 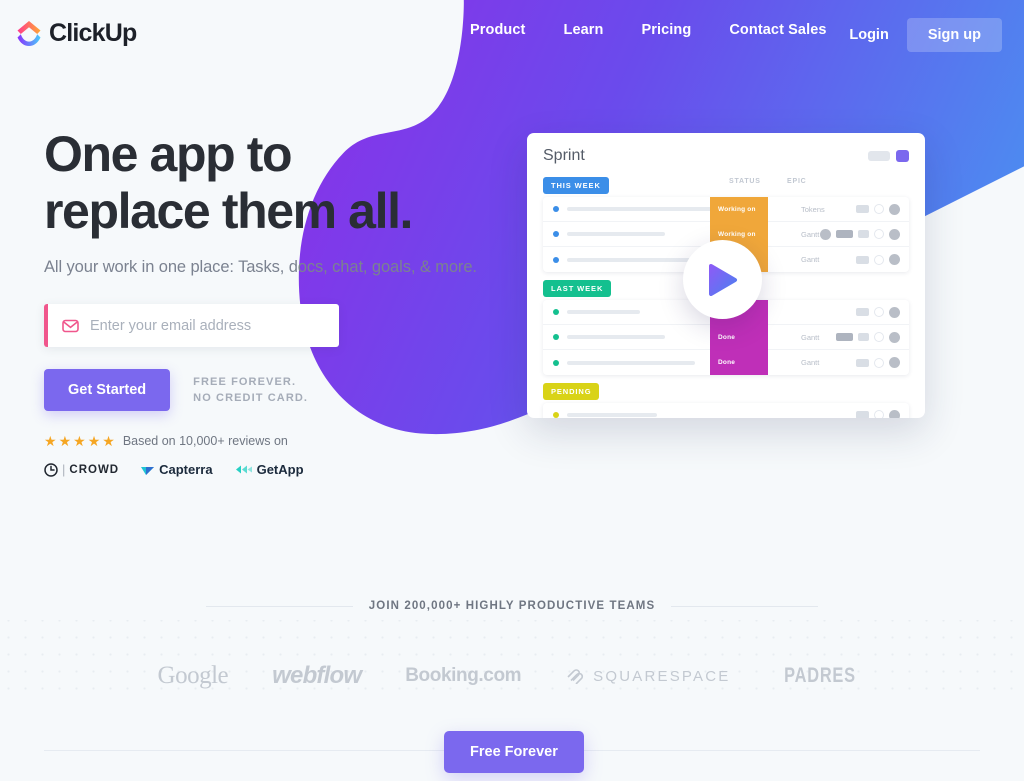 What do you see at coordinates (317, 675) in the screenshot?
I see `partner-logo-webflow: webflow` at bounding box center [317, 675].